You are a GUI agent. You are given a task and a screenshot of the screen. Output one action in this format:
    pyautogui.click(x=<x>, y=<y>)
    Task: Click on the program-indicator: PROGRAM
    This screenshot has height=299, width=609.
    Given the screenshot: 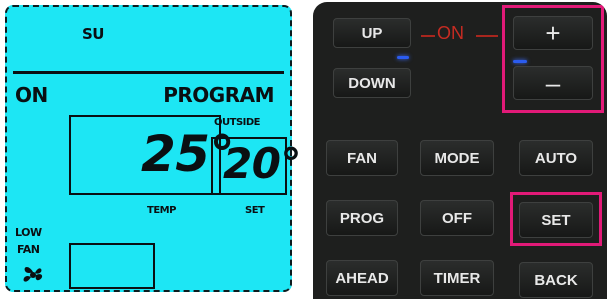 What is the action you would take?
    pyautogui.click(x=218, y=95)
    